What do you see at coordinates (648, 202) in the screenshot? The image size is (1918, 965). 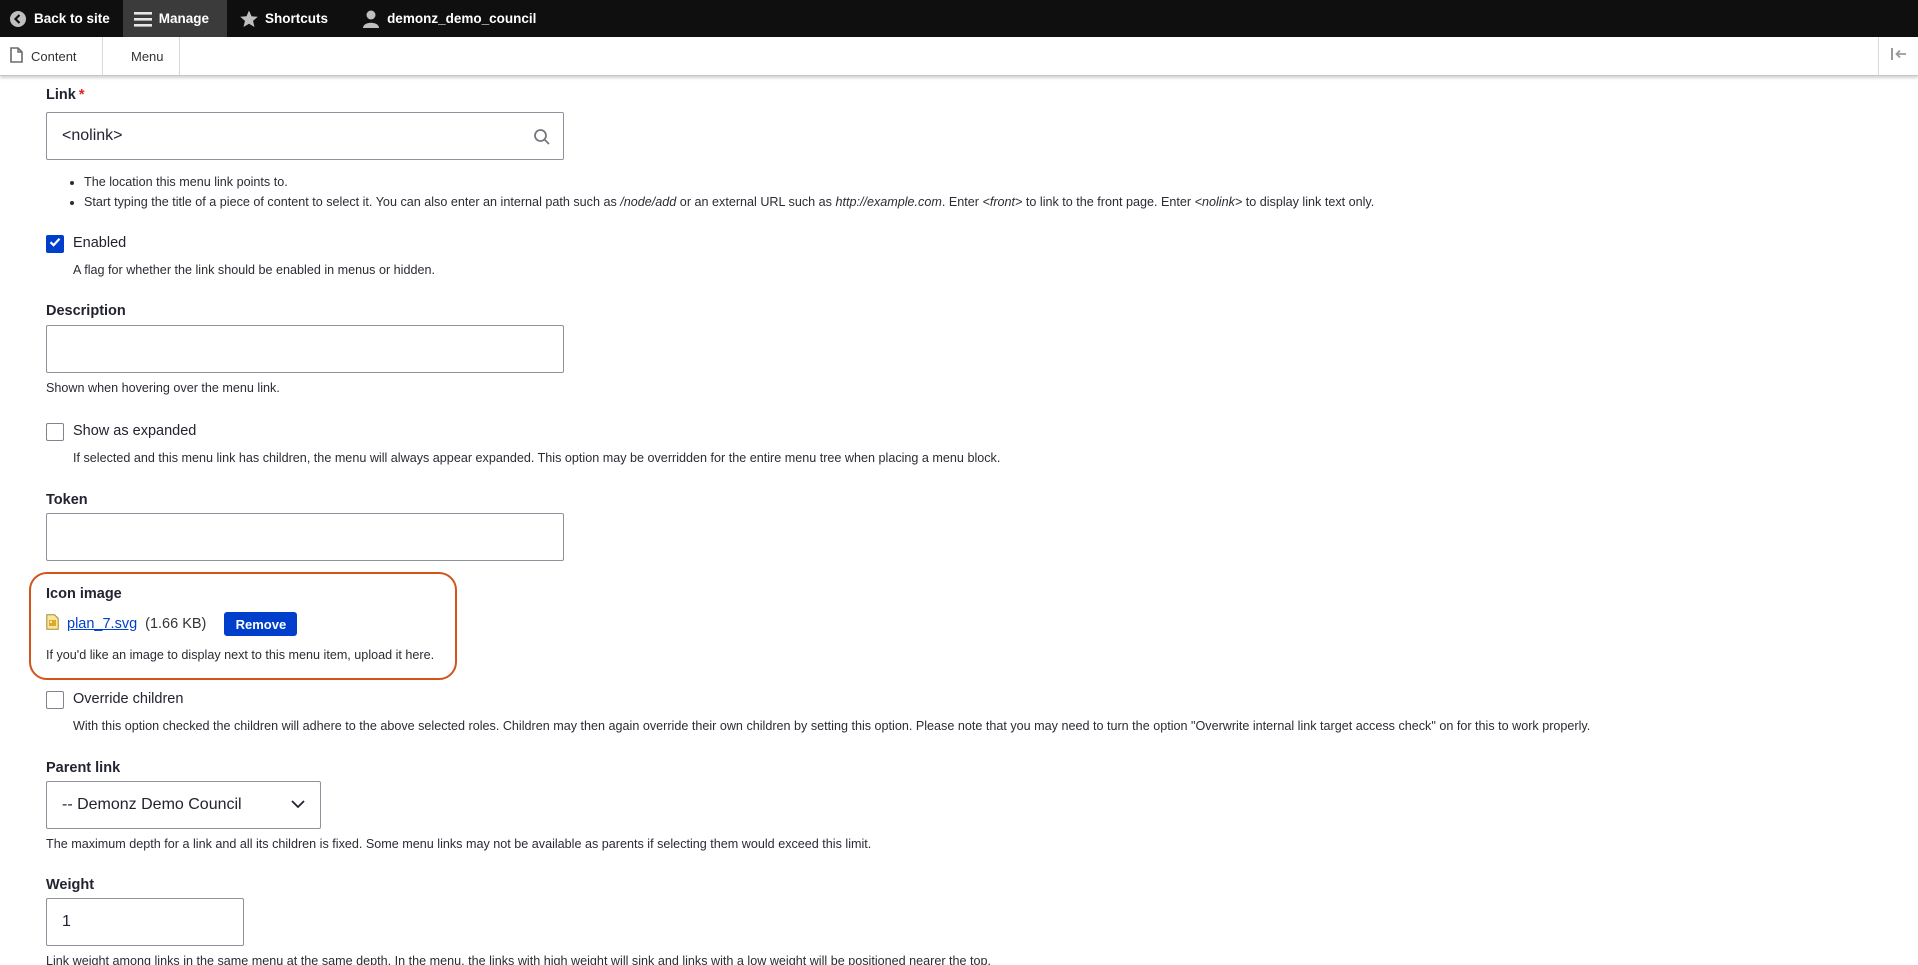 I see `link-help-node-path: /node/add` at bounding box center [648, 202].